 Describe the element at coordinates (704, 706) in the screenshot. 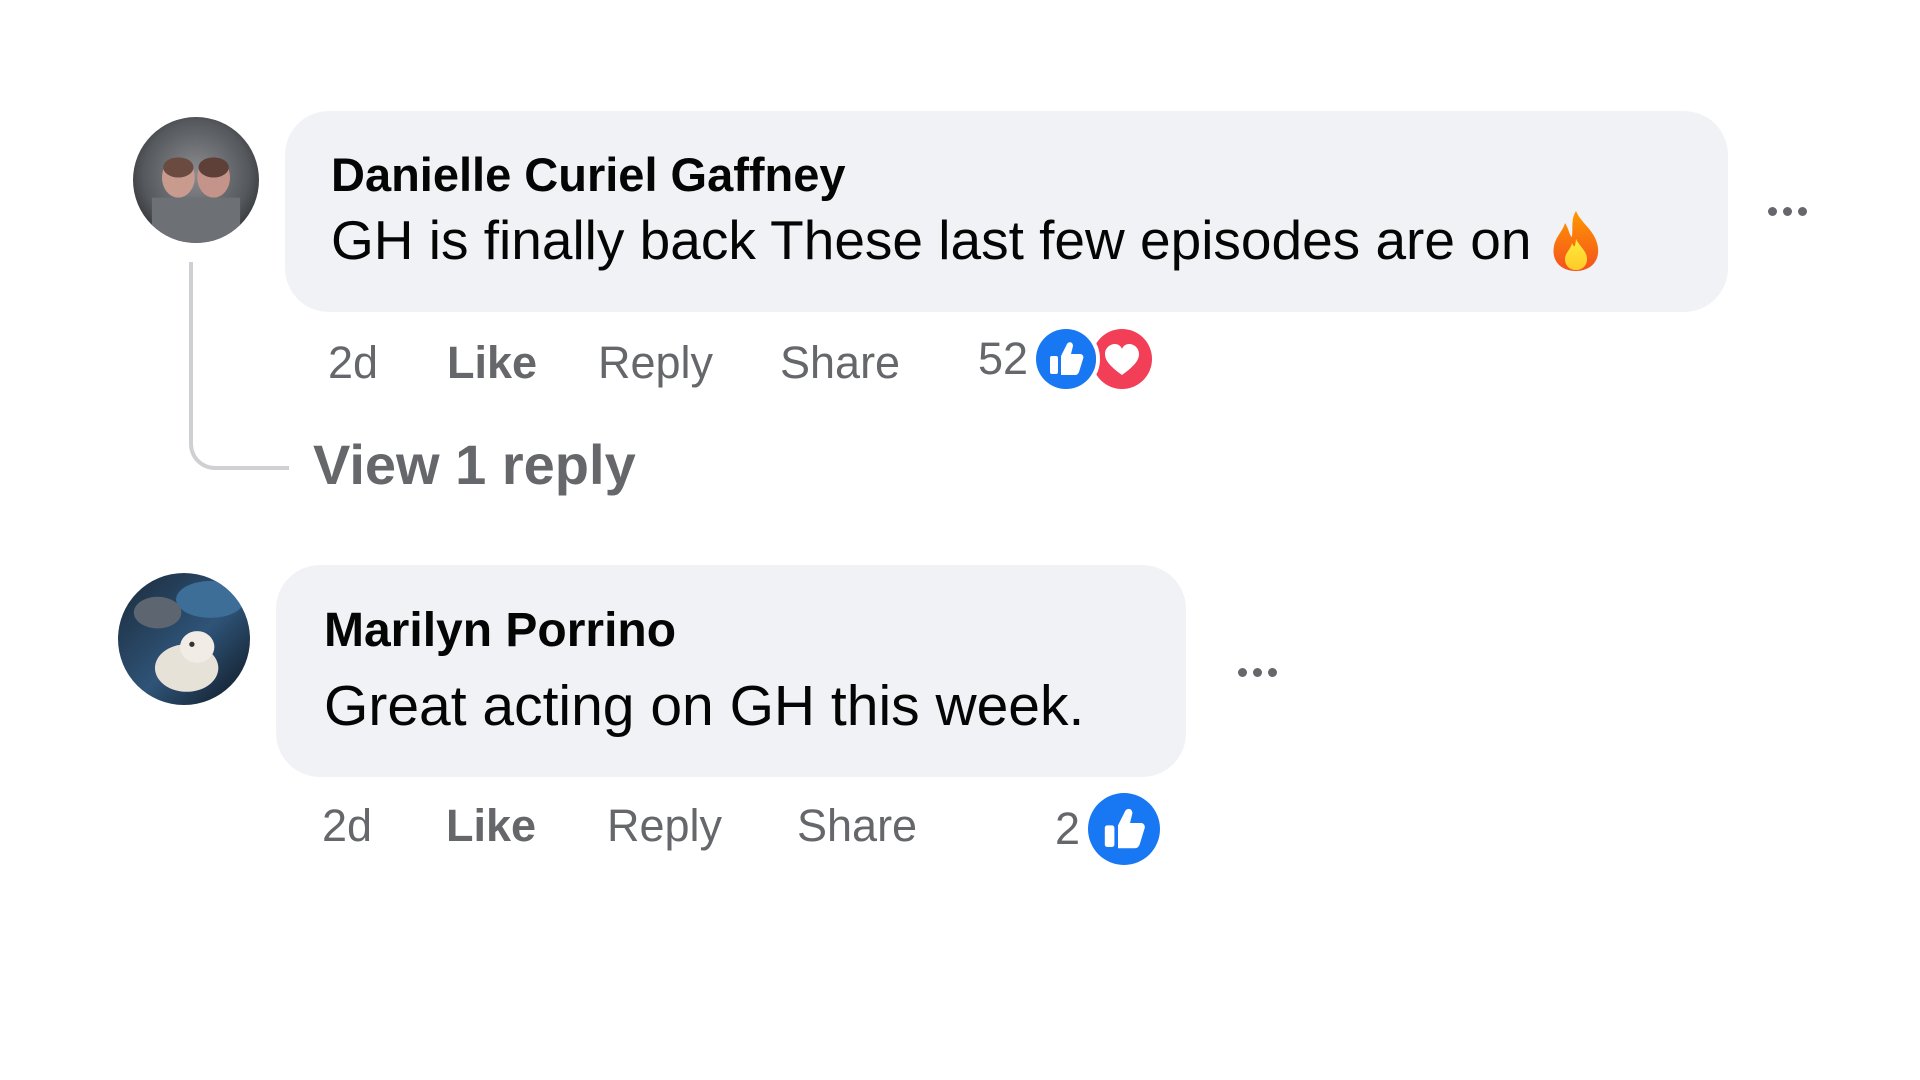

I see `comment-text: Great acting on GH this week.` at that location.